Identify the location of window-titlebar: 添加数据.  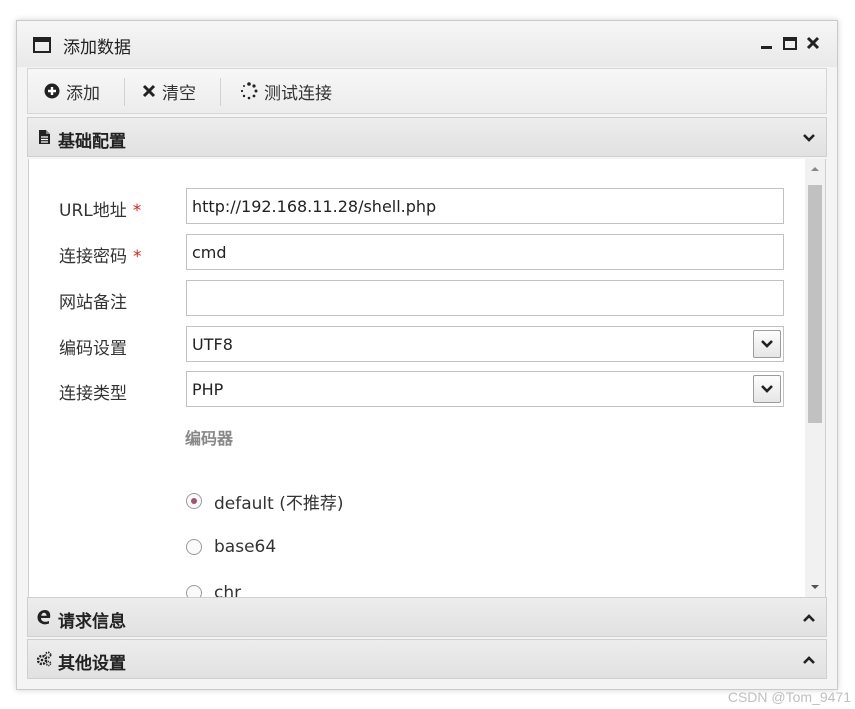
(427, 44).